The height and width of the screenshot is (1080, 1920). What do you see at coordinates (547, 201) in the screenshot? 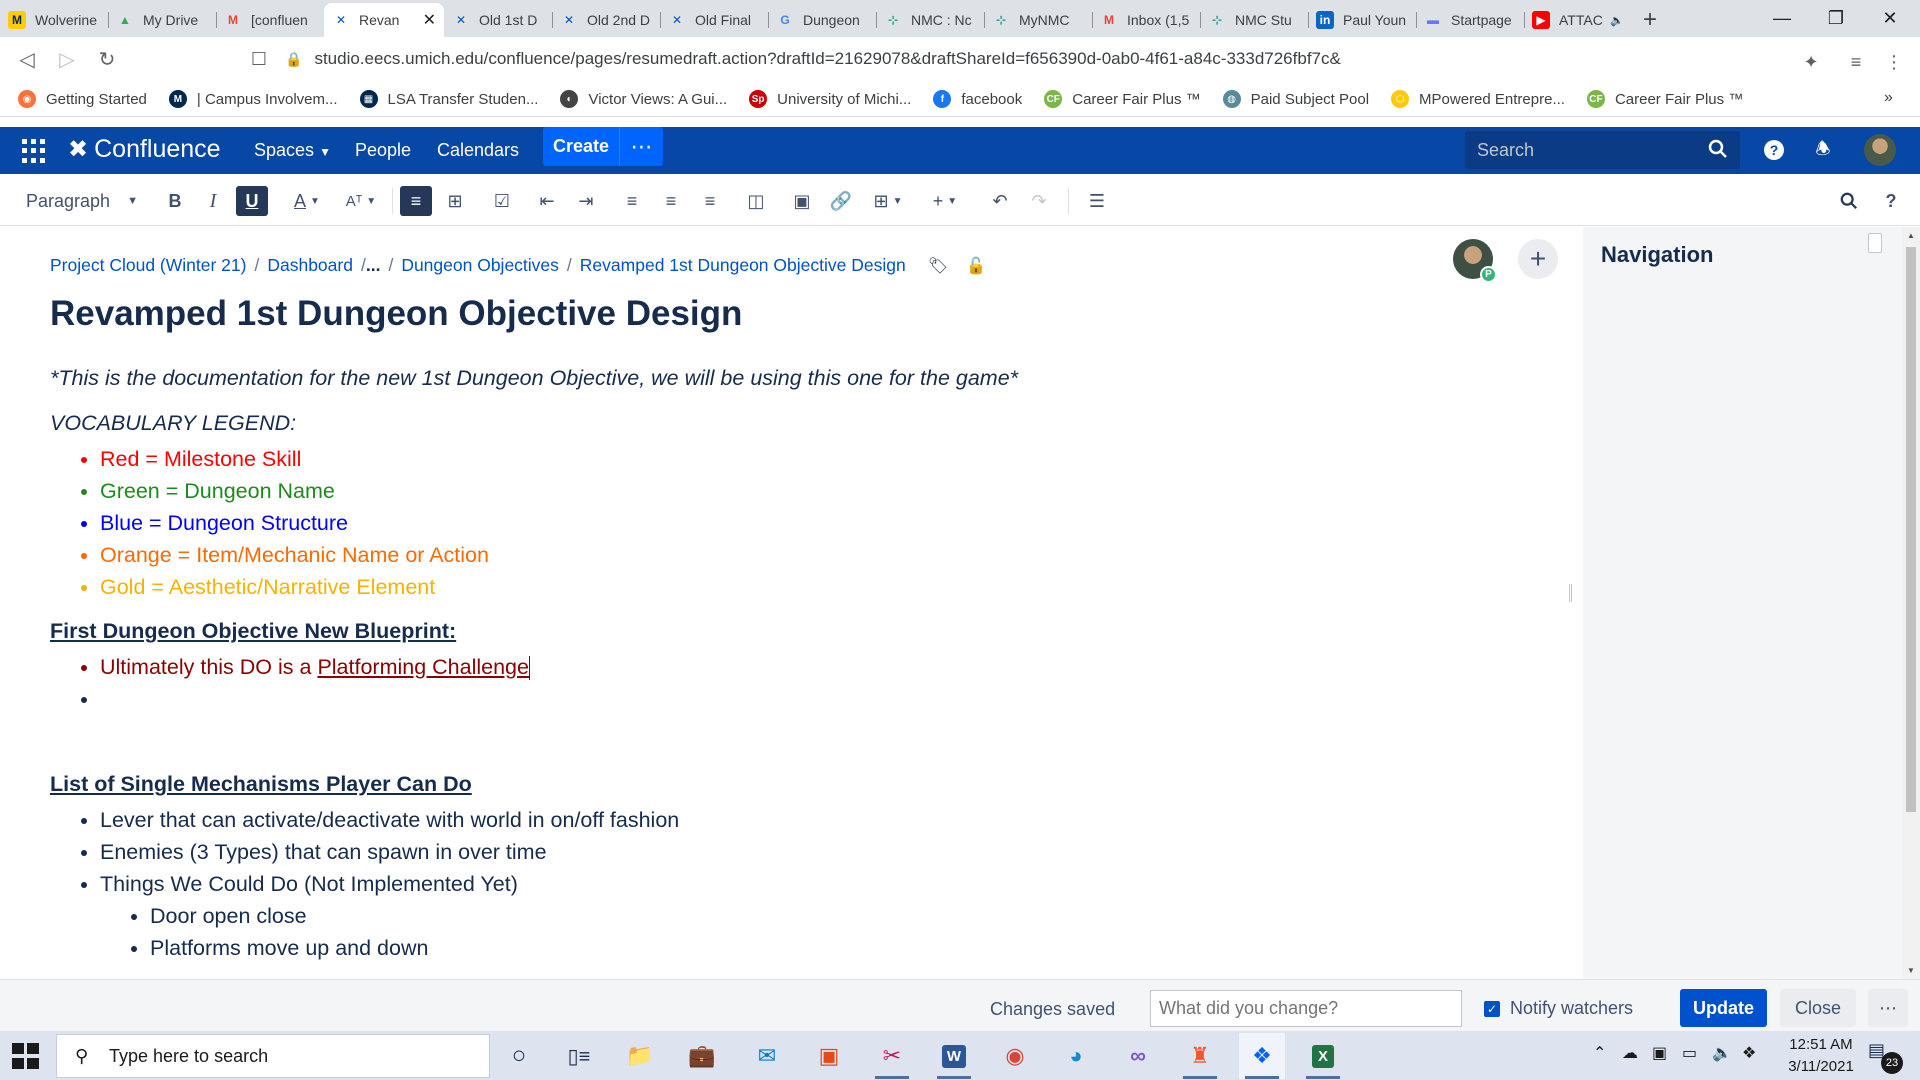
I see `outdent-button: ⇤` at bounding box center [547, 201].